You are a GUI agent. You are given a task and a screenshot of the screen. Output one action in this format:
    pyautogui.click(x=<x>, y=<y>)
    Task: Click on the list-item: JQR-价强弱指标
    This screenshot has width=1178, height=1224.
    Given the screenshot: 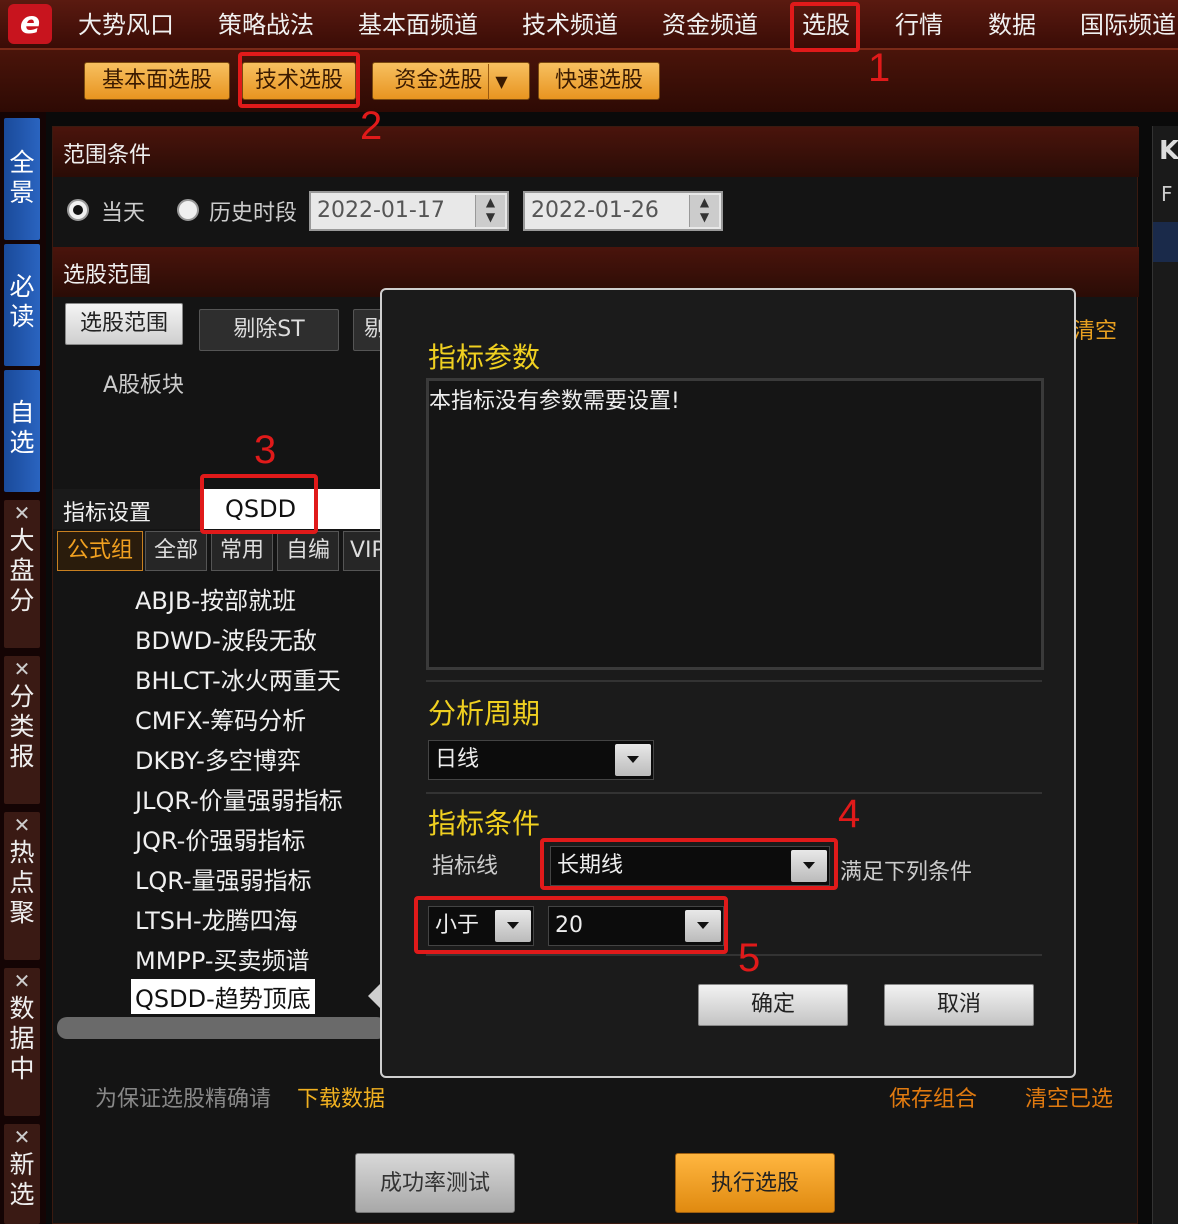 What is the action you would take?
    pyautogui.click(x=220, y=838)
    